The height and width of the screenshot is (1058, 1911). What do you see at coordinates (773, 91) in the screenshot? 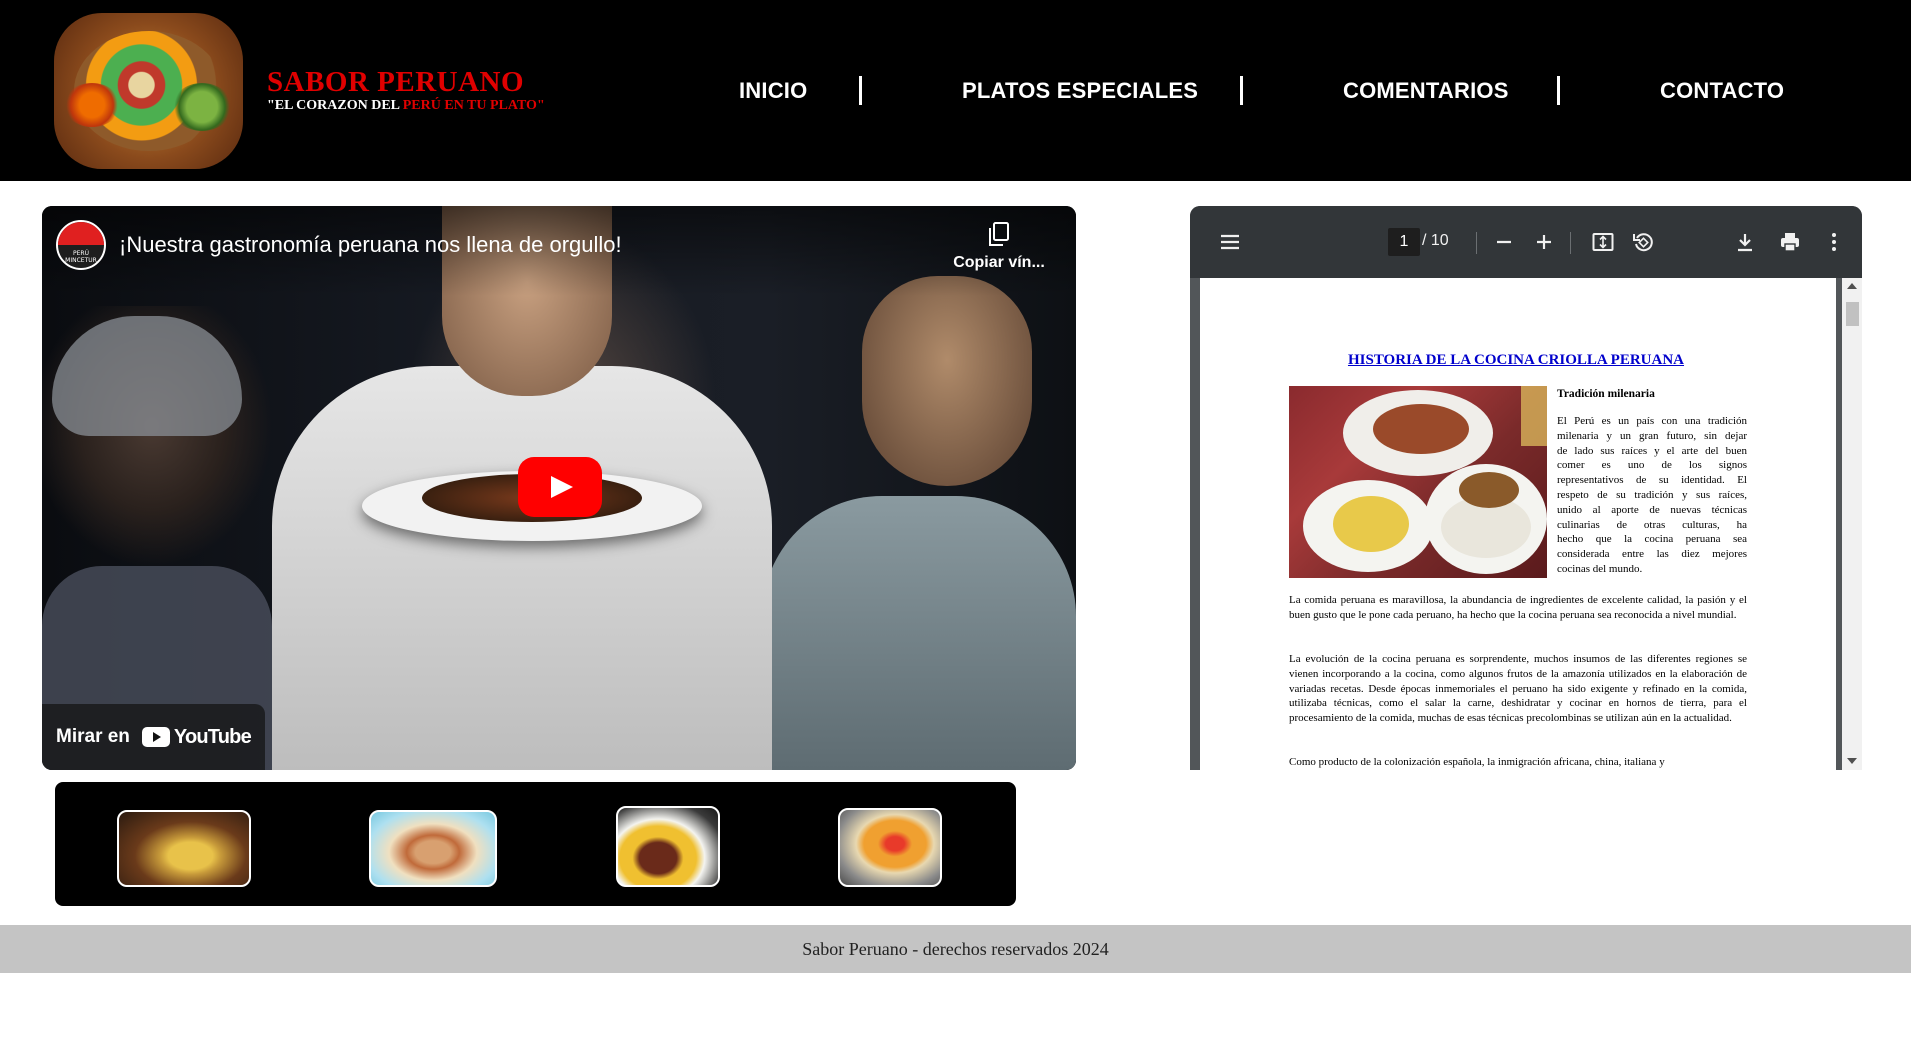
I see `nav-inicio: INICIO` at bounding box center [773, 91].